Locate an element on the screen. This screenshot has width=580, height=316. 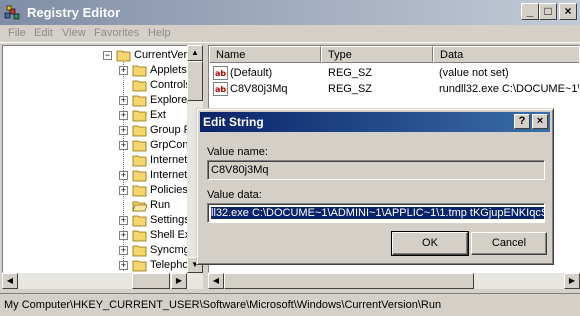
tree-item-shell-ext: + Shell Ext is located at coordinates (102, 235).